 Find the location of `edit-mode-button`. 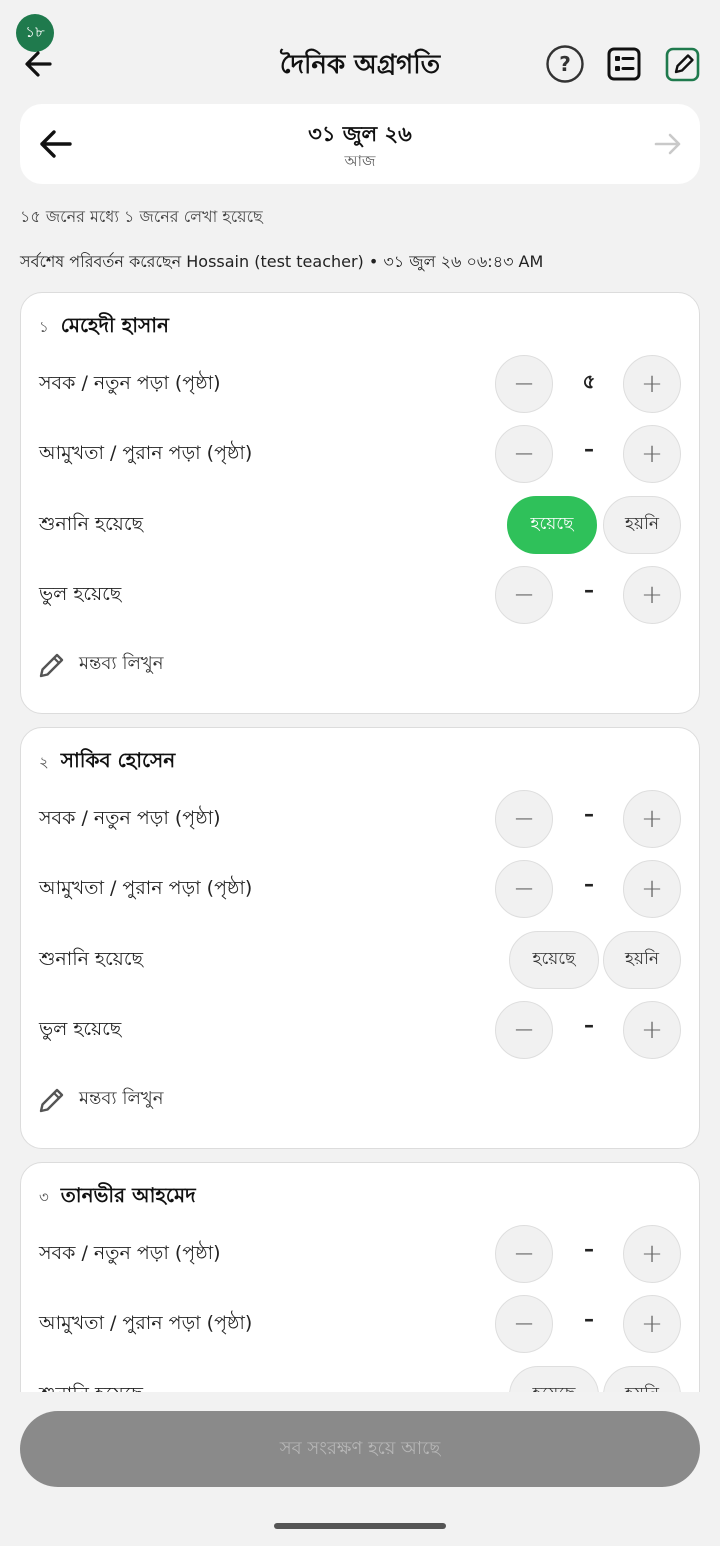

edit-mode-button is located at coordinates (683, 64).